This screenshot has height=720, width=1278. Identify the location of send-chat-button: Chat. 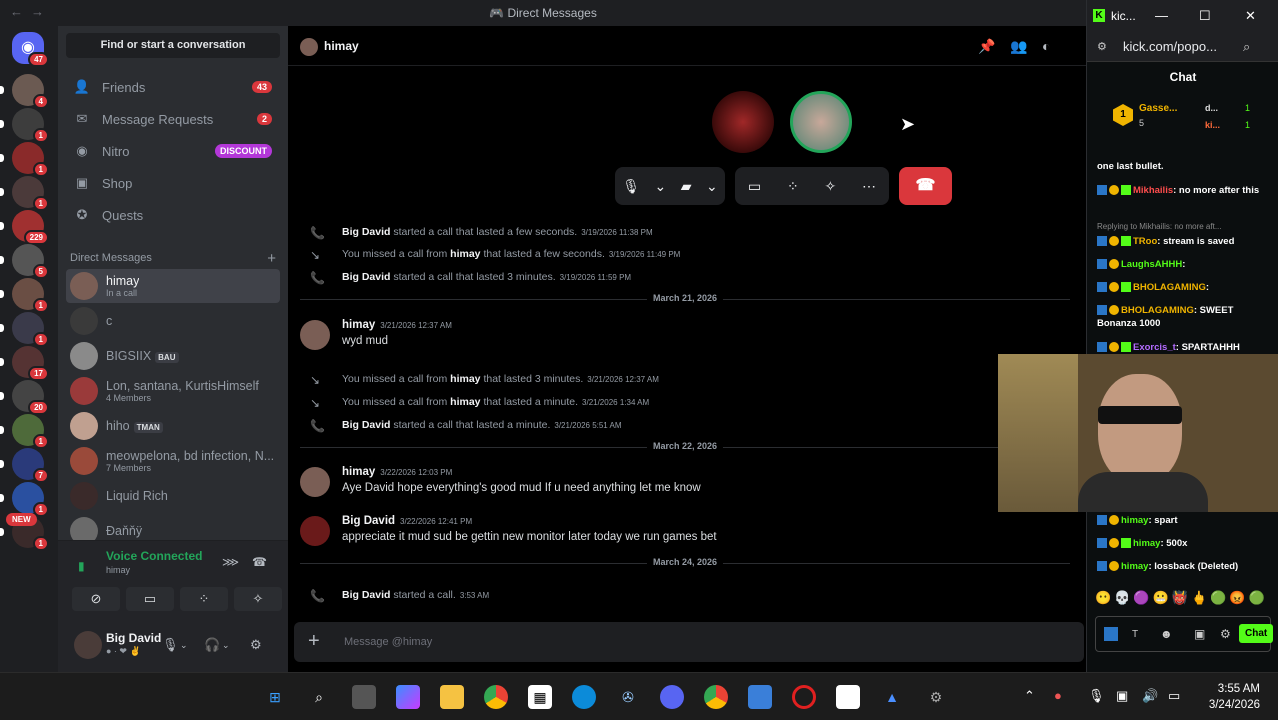
(1256, 633).